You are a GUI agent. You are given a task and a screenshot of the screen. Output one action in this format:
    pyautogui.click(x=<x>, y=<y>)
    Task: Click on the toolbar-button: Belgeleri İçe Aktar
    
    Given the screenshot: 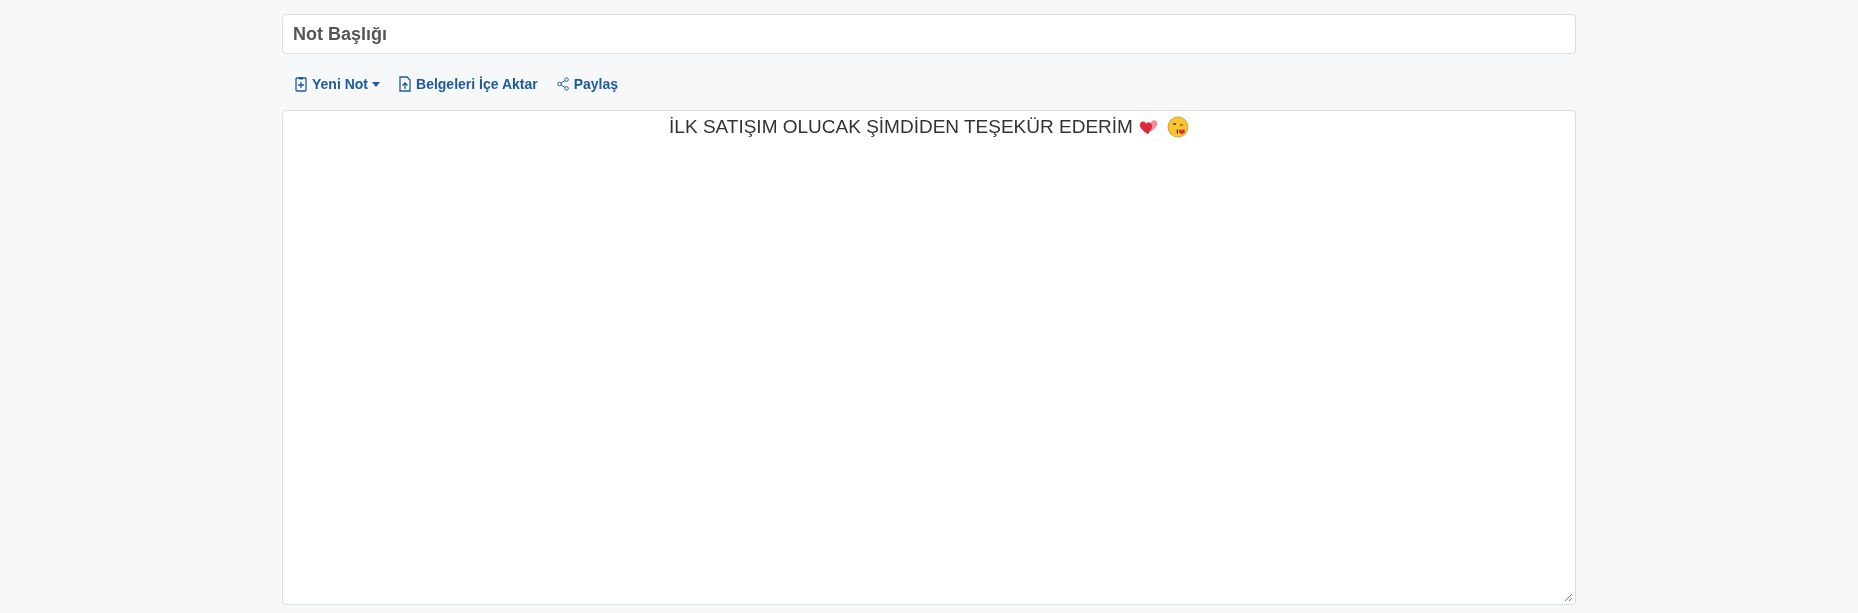 What is the action you would take?
    pyautogui.click(x=468, y=84)
    